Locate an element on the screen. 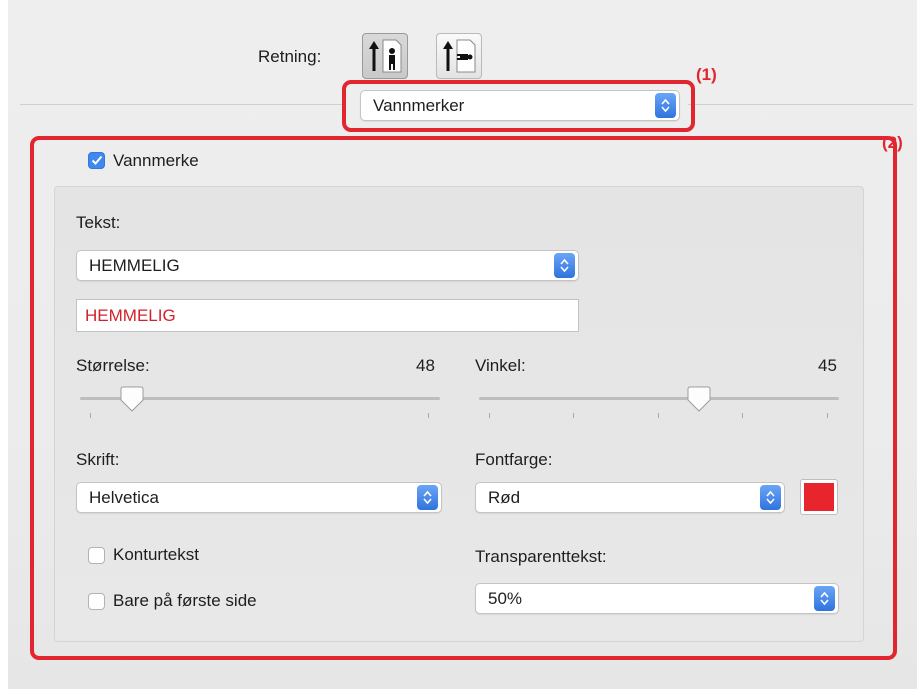  text-preset-select: HEMMELIG is located at coordinates (327, 265).